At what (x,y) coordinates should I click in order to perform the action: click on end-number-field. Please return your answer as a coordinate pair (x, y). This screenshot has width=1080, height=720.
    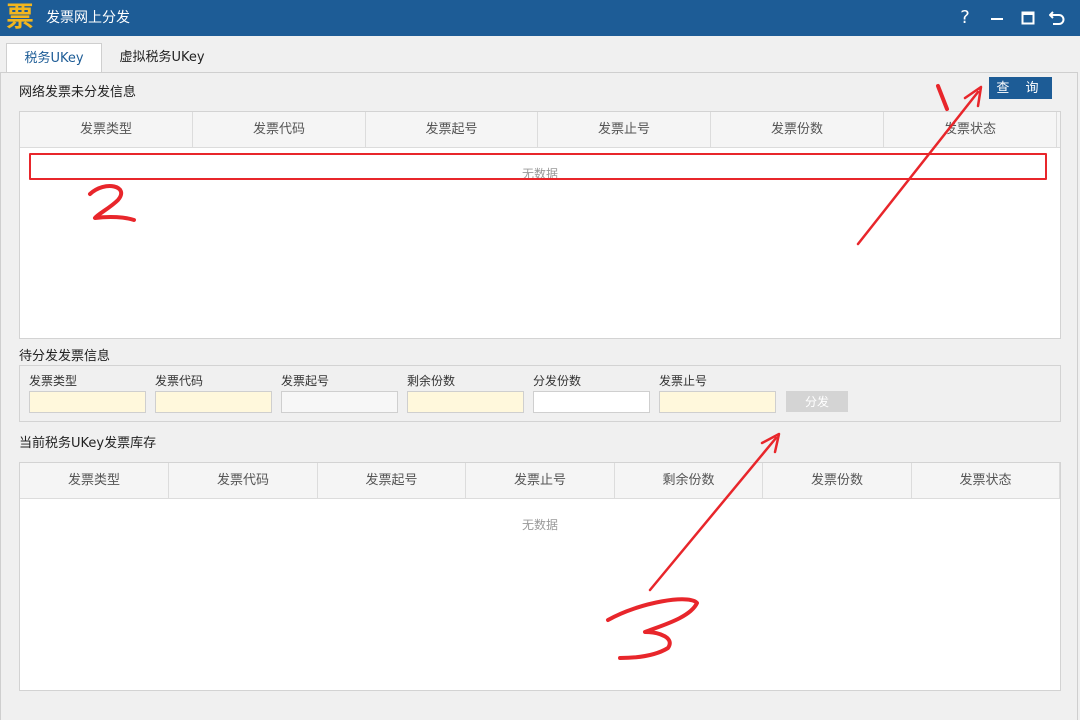
    Looking at the image, I should click on (717, 402).